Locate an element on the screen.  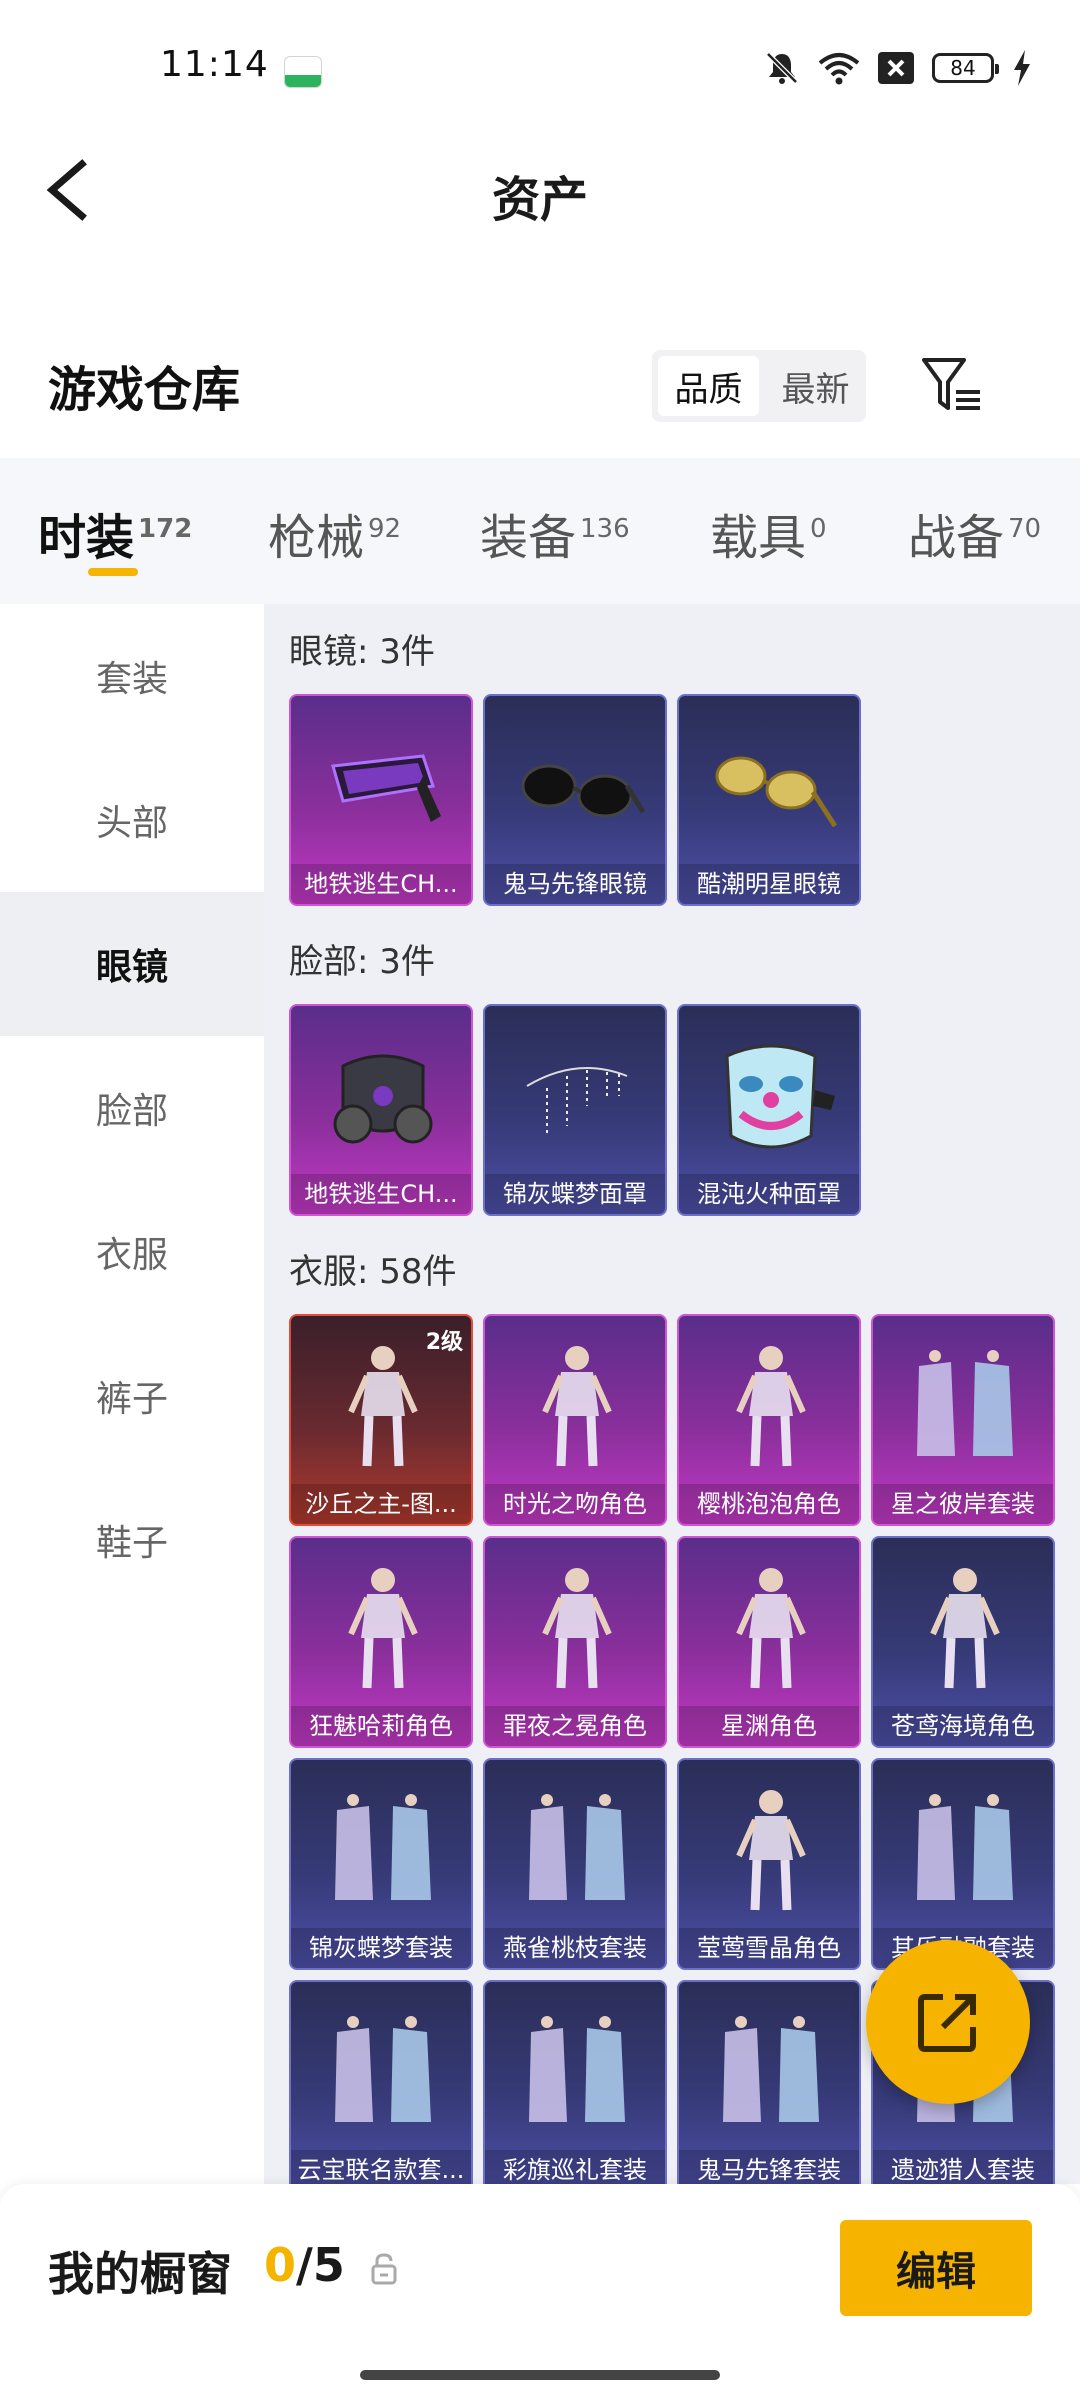
item-card: 其乐融融套装 is located at coordinates (963, 1864).